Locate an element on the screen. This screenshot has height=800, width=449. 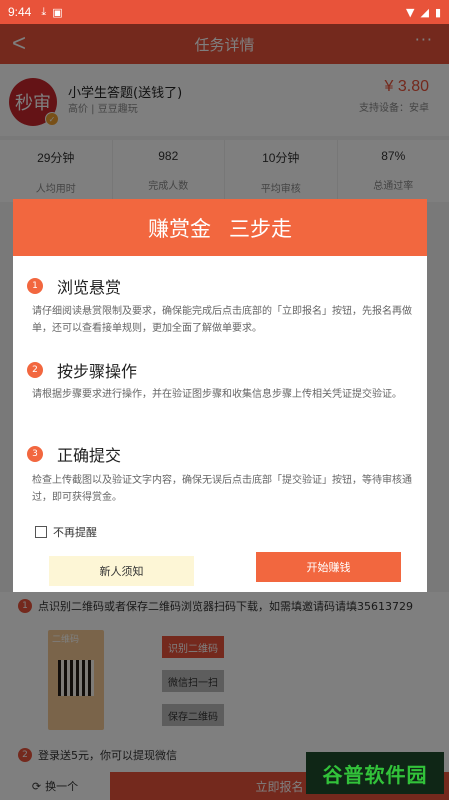
section-3-title: 3 正确提交 is located at coordinates (74, 454).